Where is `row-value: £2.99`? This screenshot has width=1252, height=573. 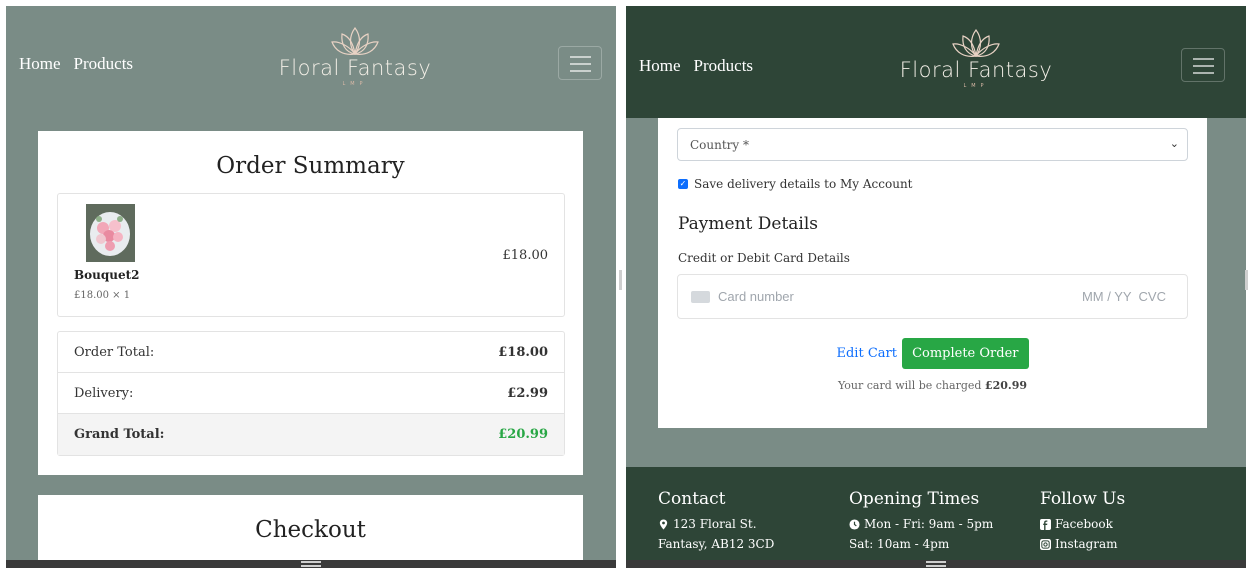 row-value: £2.99 is located at coordinates (527, 393).